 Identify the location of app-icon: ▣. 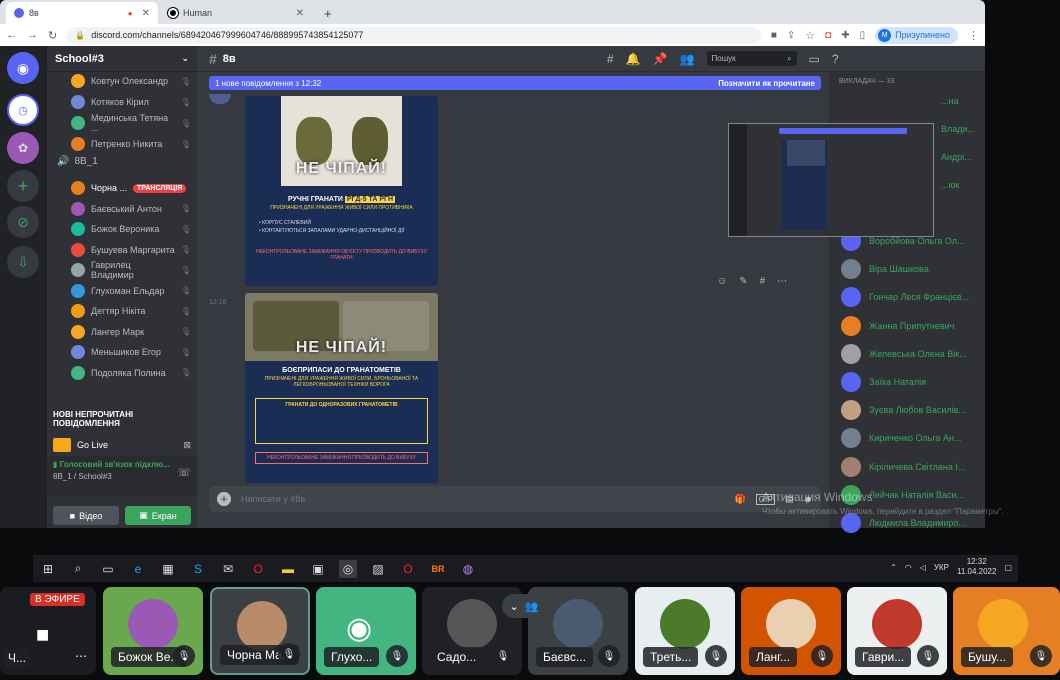
(318, 569).